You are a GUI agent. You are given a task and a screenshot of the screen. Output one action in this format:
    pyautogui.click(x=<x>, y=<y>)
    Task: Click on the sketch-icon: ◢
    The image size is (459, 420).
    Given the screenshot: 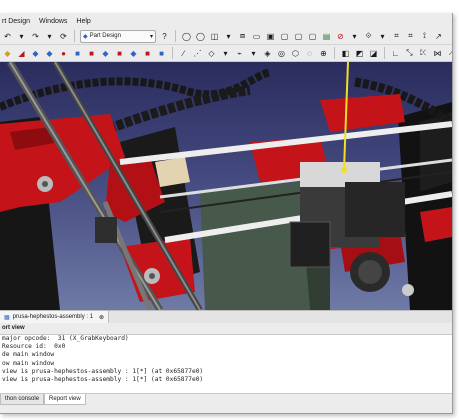 What is the action you would take?
    pyautogui.click(x=21, y=53)
    